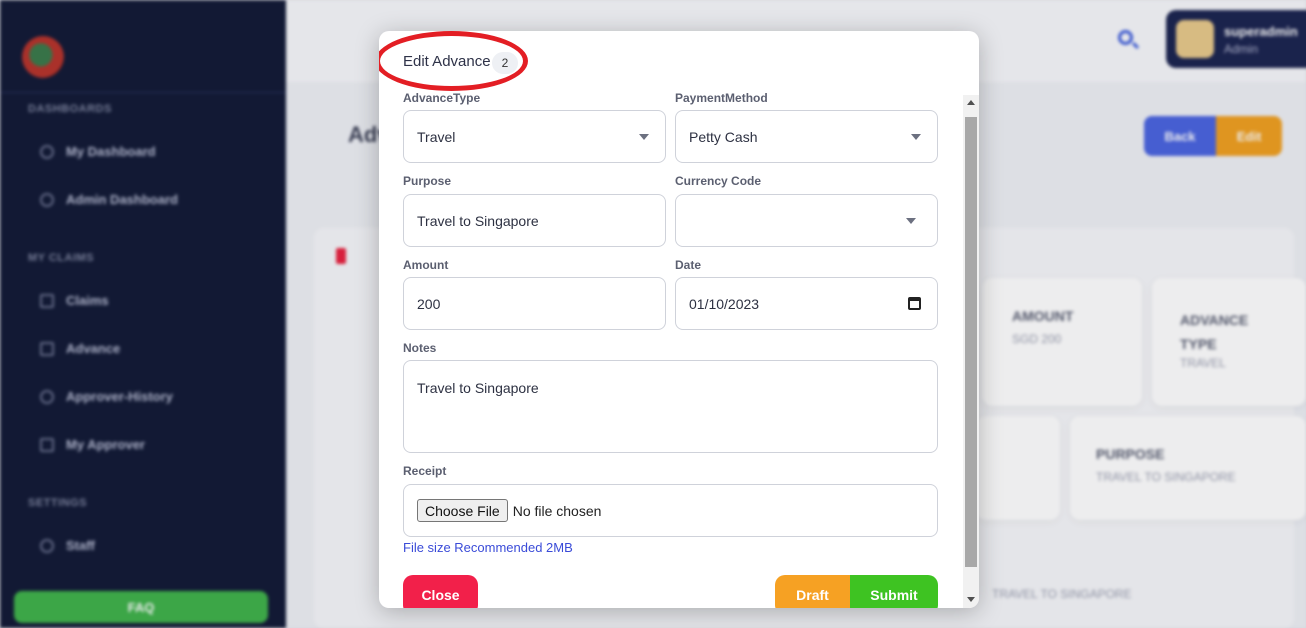  Describe the element at coordinates (723, 136) in the screenshot. I see `payment-method-value: Petty Cash` at that location.